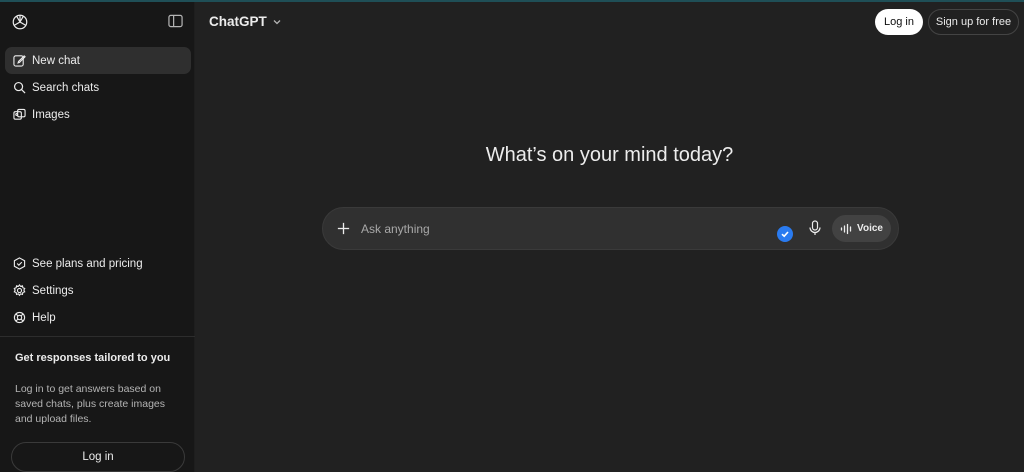 This screenshot has height=472, width=1024. I want to click on plans-icon, so click(19, 263).